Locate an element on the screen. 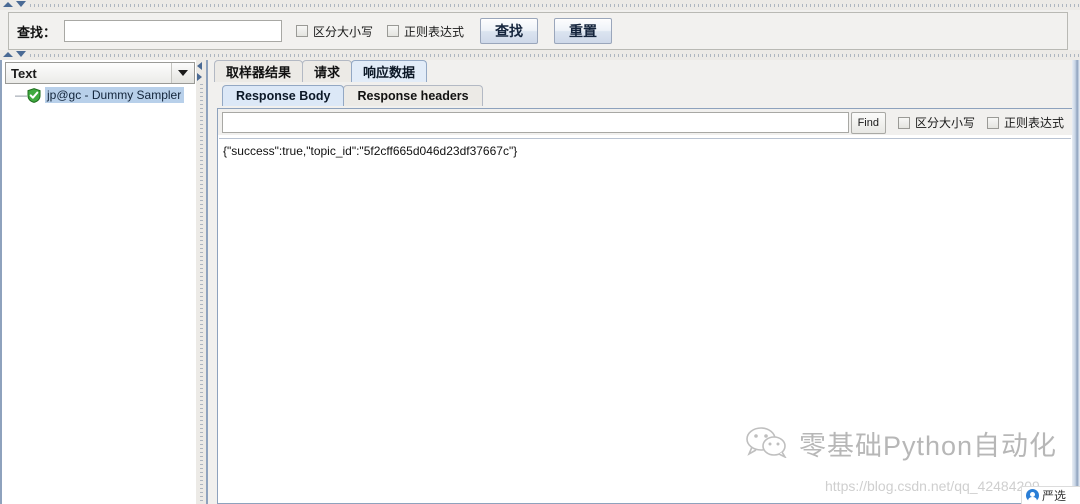 The width and height of the screenshot is (1080, 504). corner-badge: 严选 is located at coordinates (1050, 495).